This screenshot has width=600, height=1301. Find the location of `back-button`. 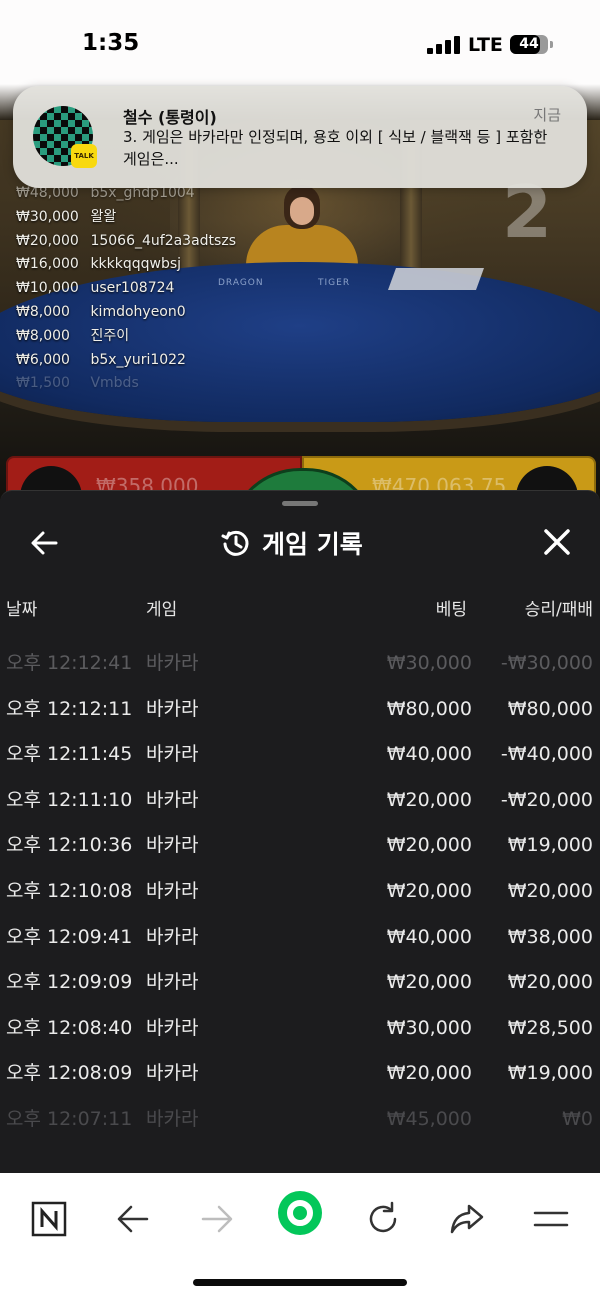

back-button is located at coordinates (44, 543).